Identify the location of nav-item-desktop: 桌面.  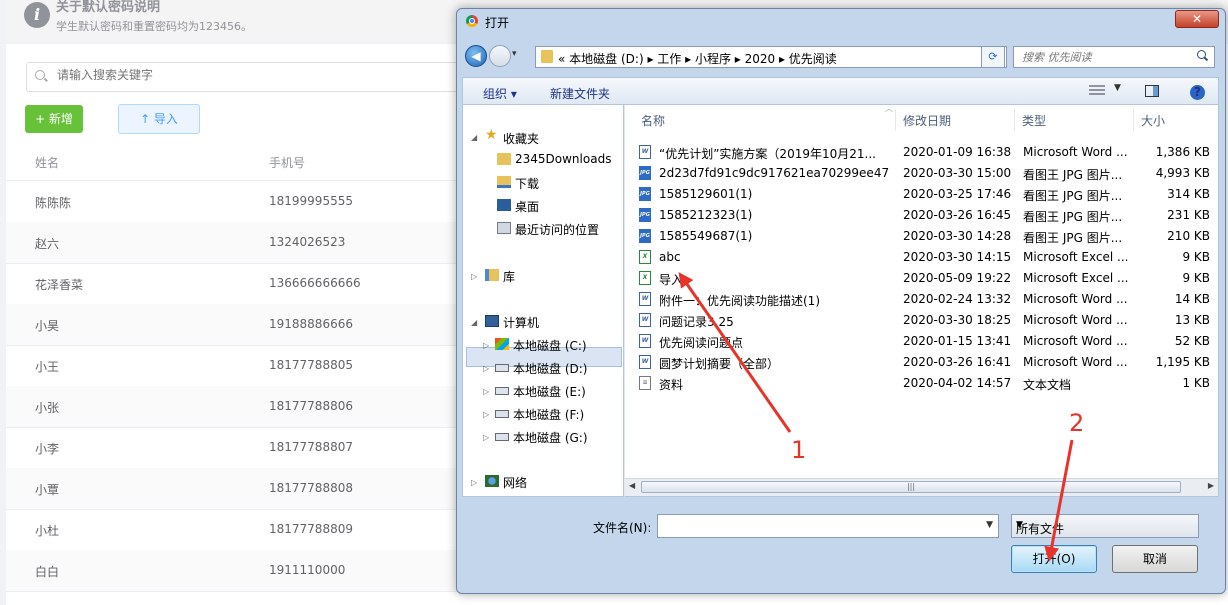
(527, 206).